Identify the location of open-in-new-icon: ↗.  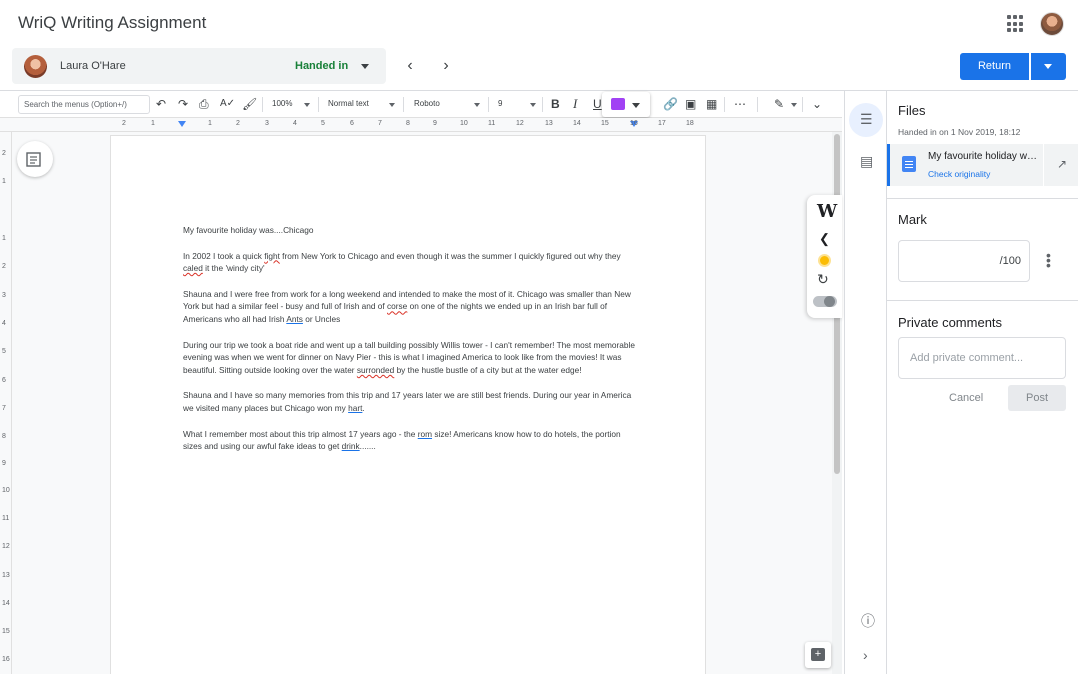
(1062, 164).